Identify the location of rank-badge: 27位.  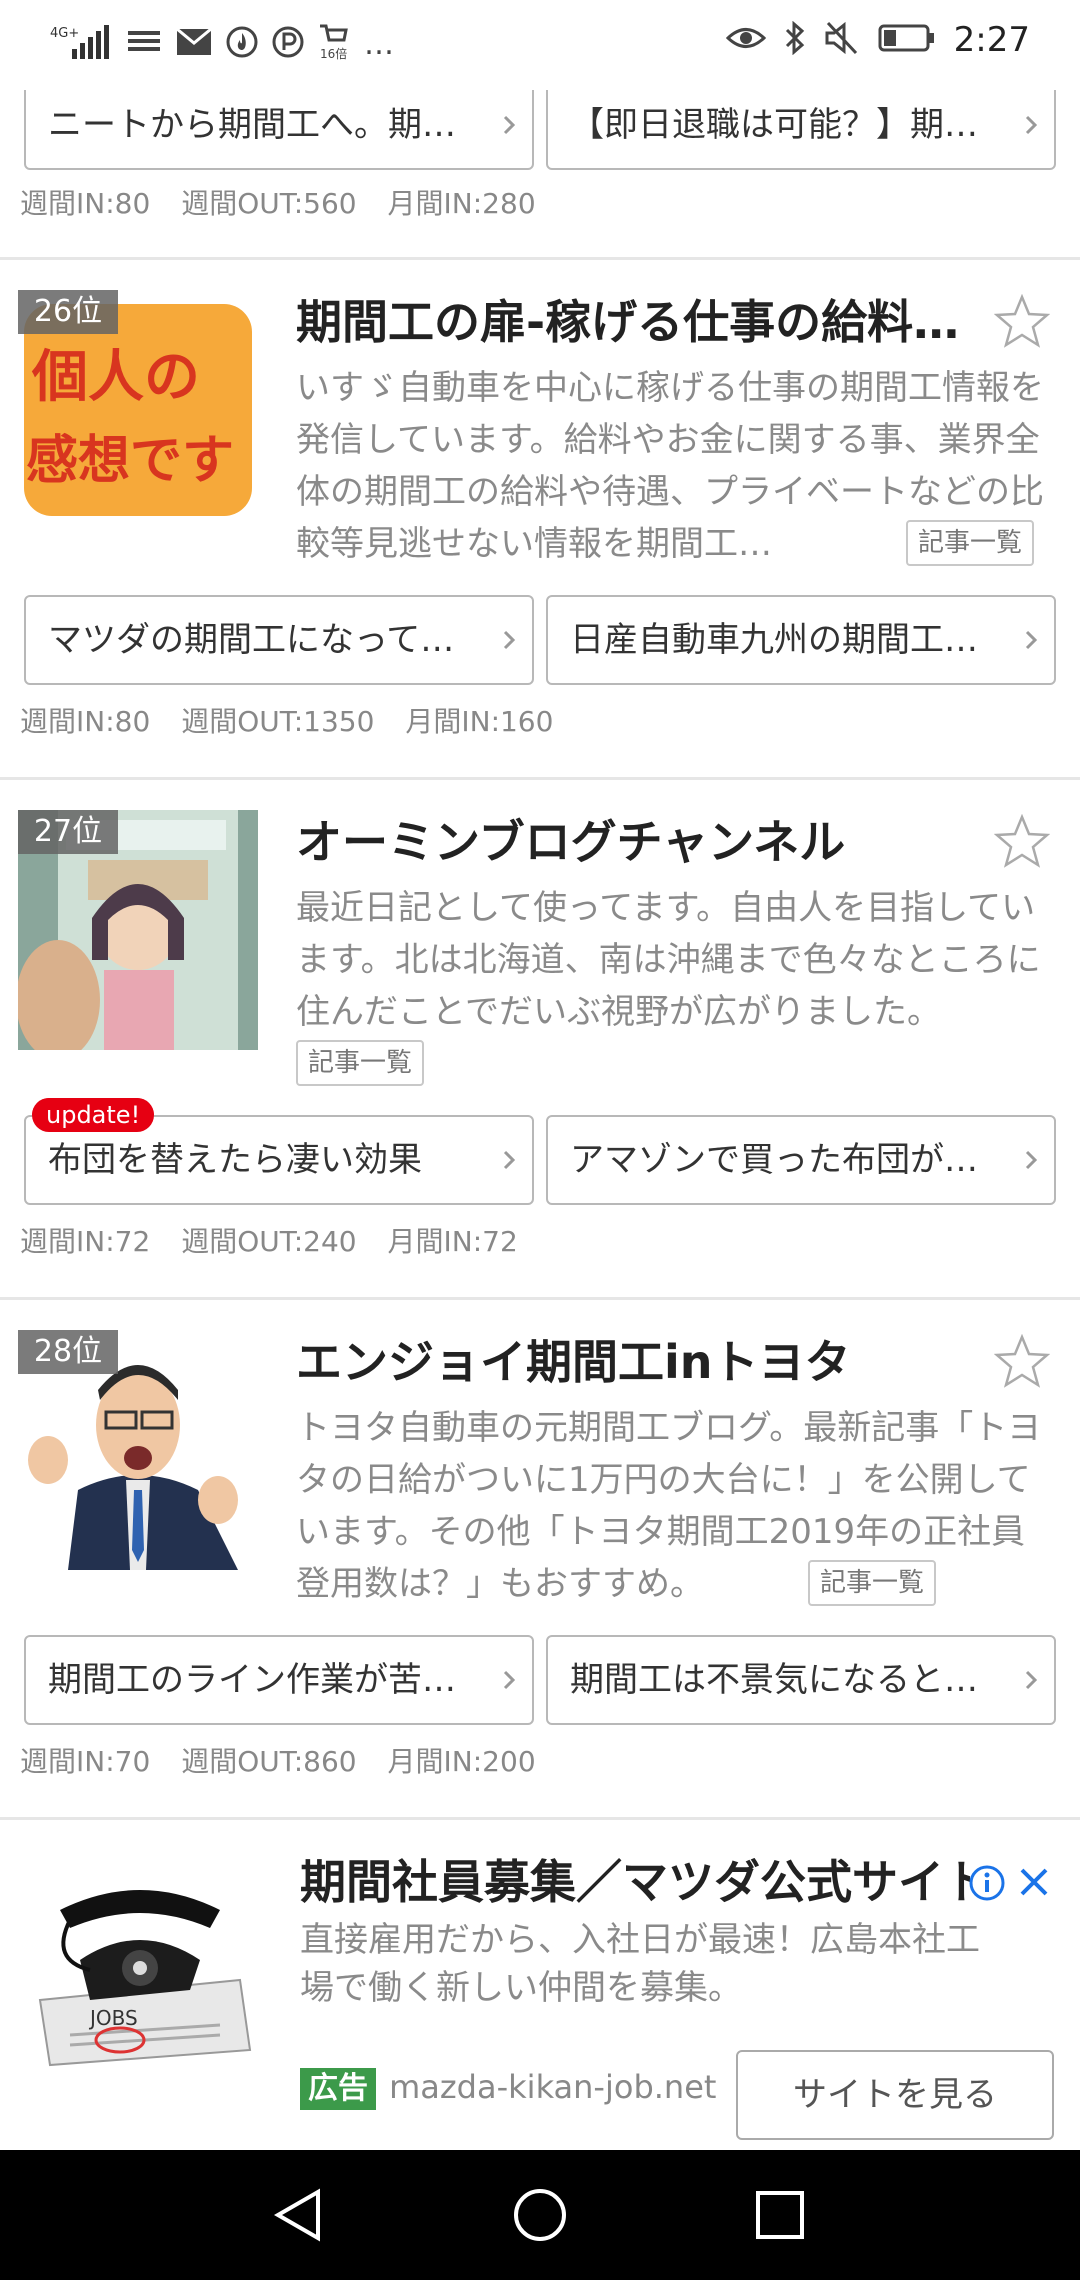
(68, 832).